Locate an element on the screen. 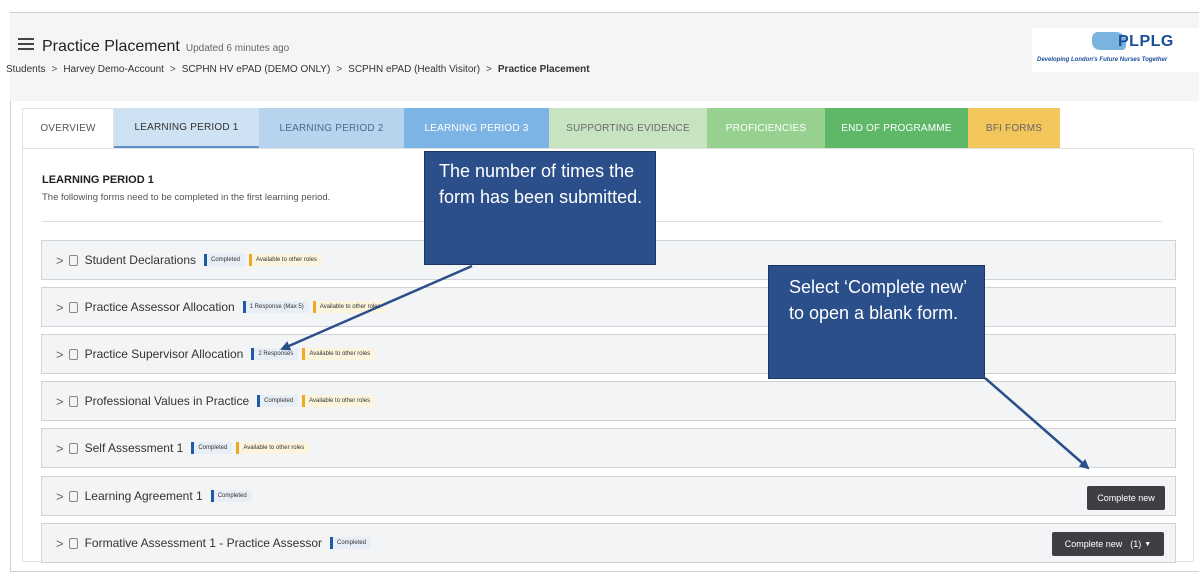 This screenshot has height=572, width=1201. breadcrumb-student-name: Harvey Demo-Account is located at coordinates (113, 69).